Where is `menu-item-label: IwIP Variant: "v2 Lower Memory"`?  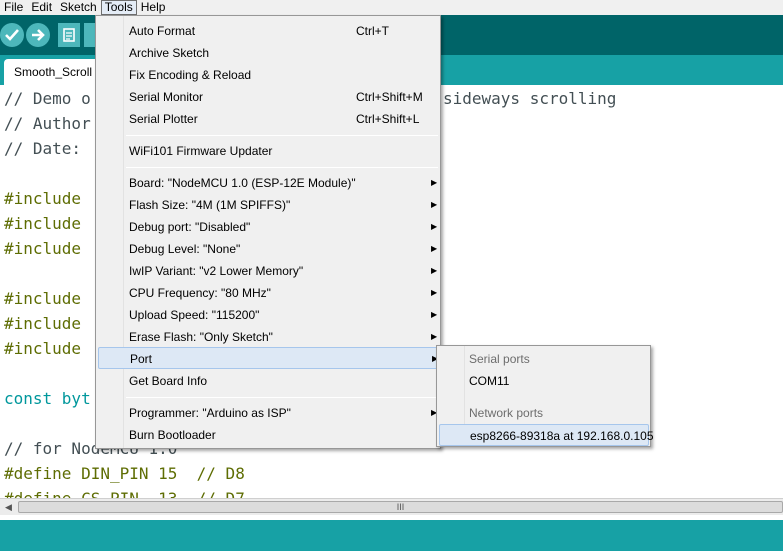
menu-item-label: IwIP Variant: "v2 Lower Memory" is located at coordinates (216, 271).